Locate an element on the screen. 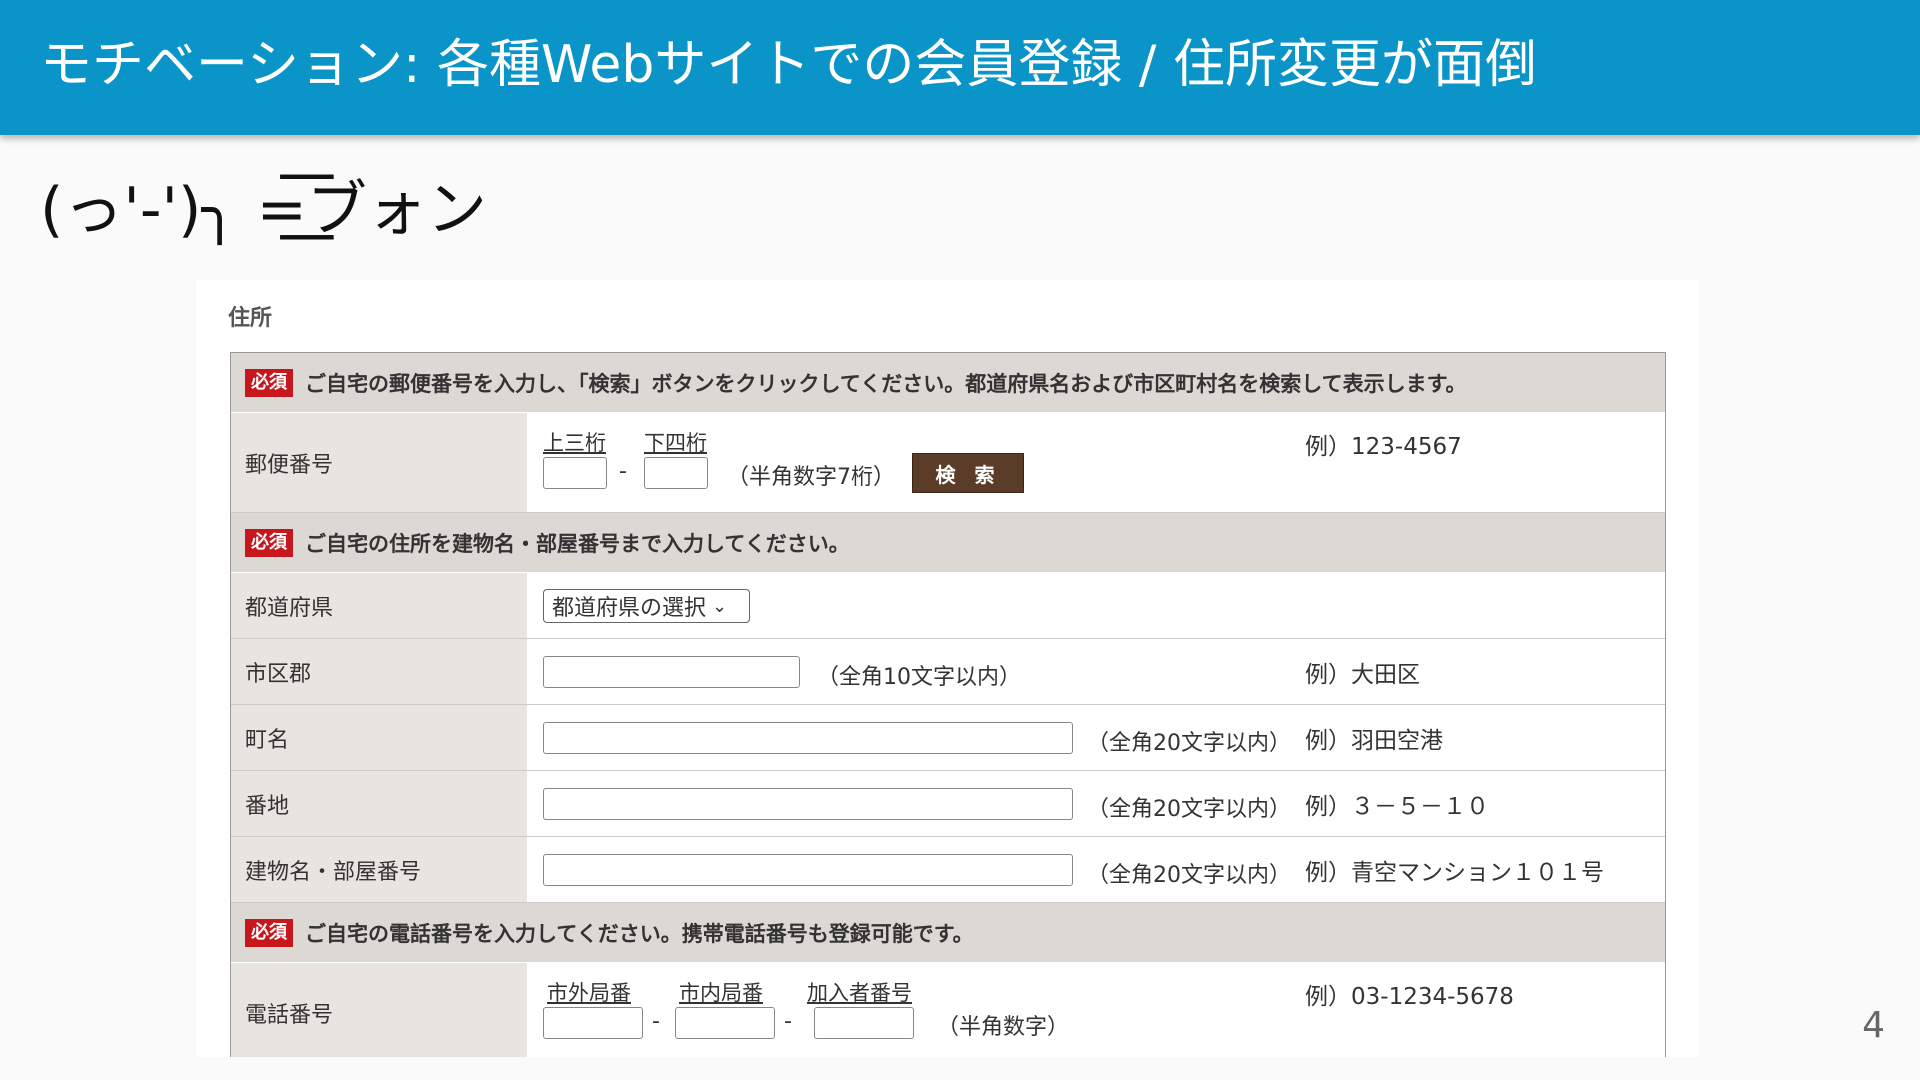  block-row: 番地 （全角20文字以内） 例）３－５－１０ is located at coordinates (948, 804).